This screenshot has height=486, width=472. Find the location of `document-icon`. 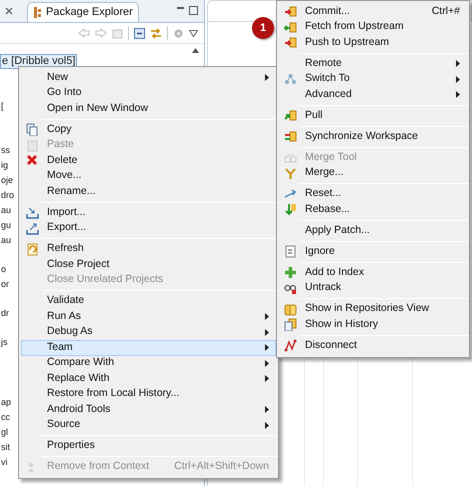

document-icon is located at coordinates (290, 251).